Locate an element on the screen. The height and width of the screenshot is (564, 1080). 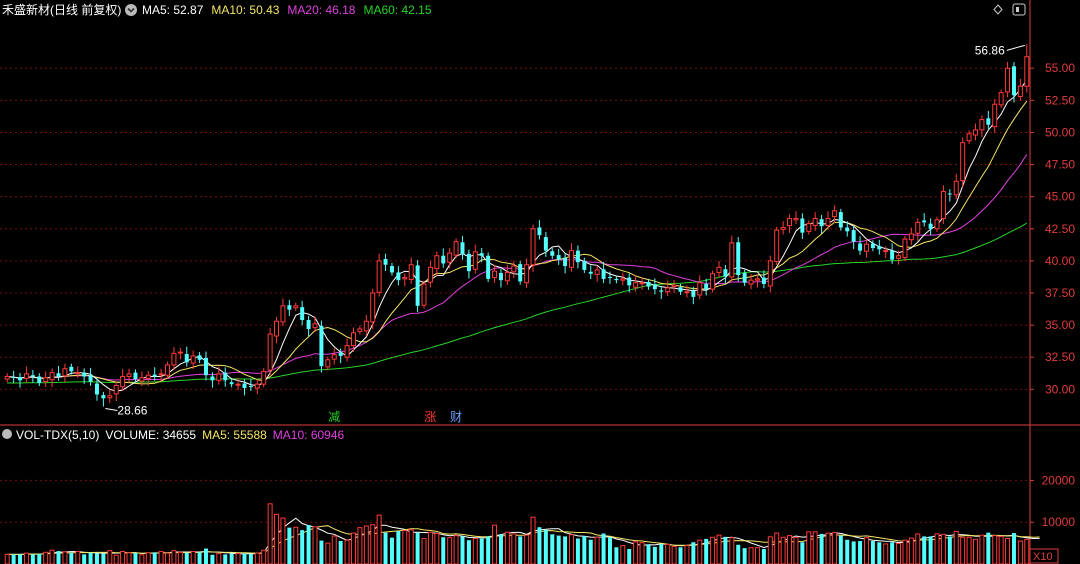
legend-item: MA10: 60946 is located at coordinates (309, 435).